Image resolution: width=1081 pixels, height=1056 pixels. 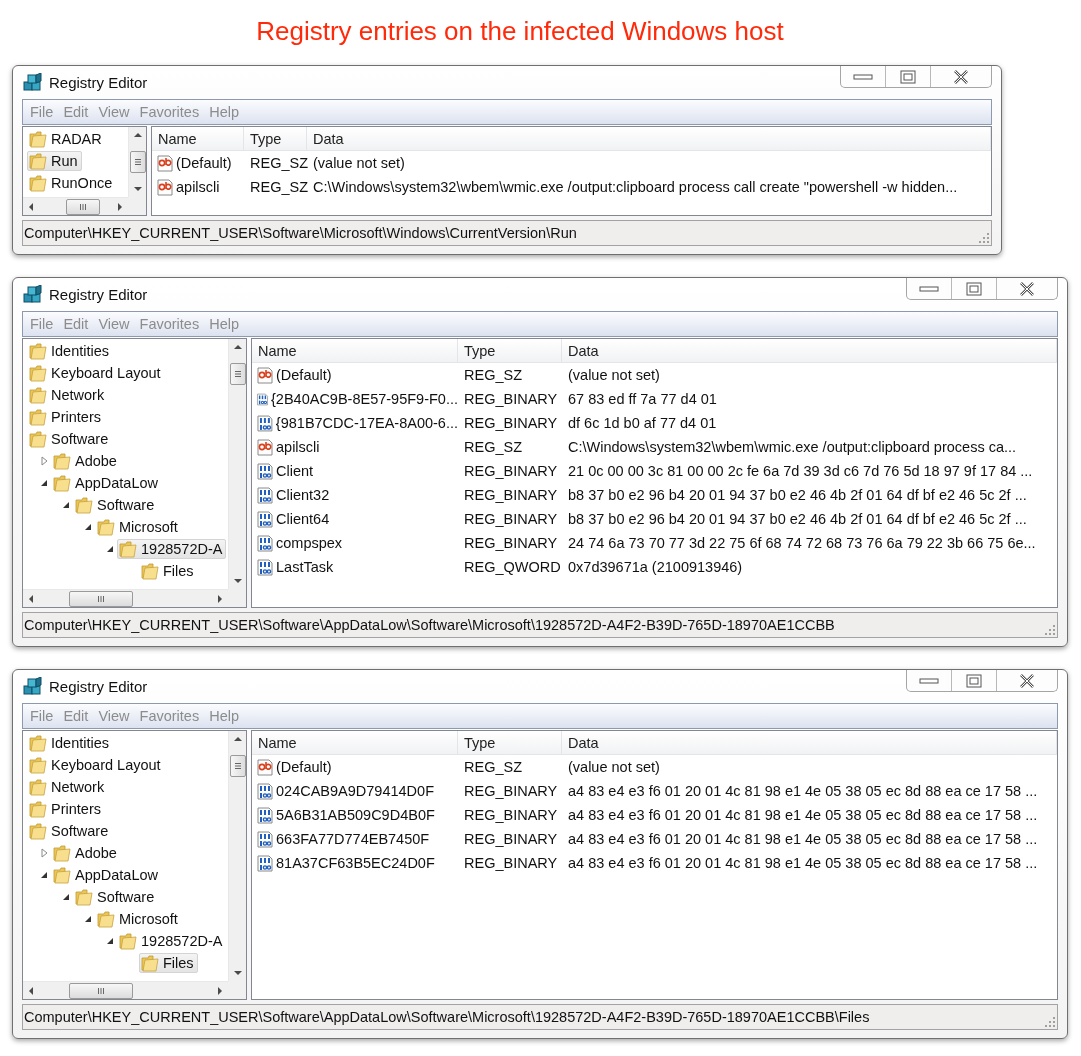 What do you see at coordinates (655, 567) in the screenshot?
I see `value-data: 0x7d39671a (2100913946)` at bounding box center [655, 567].